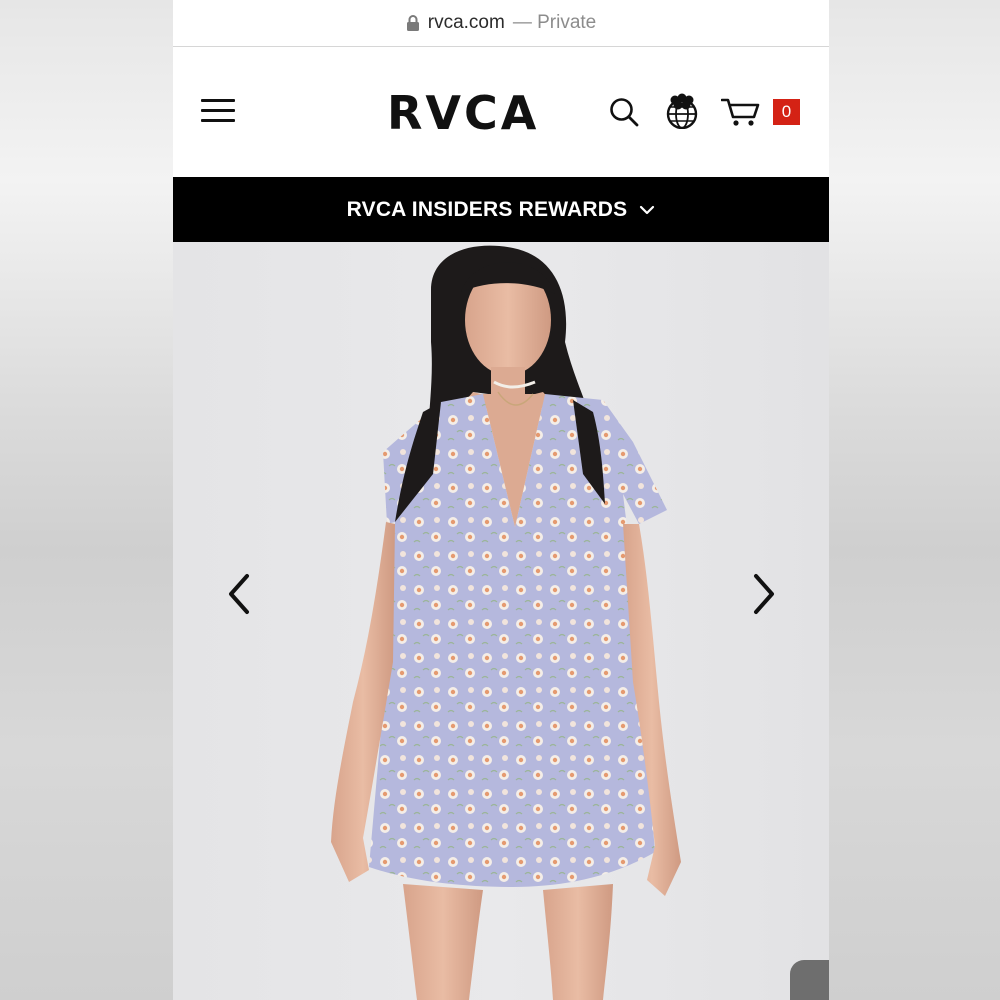 This screenshot has width=1000, height=1000. What do you see at coordinates (487, 209) in the screenshot?
I see `promo-label: RVCA INSIDERS REWARDS` at bounding box center [487, 209].